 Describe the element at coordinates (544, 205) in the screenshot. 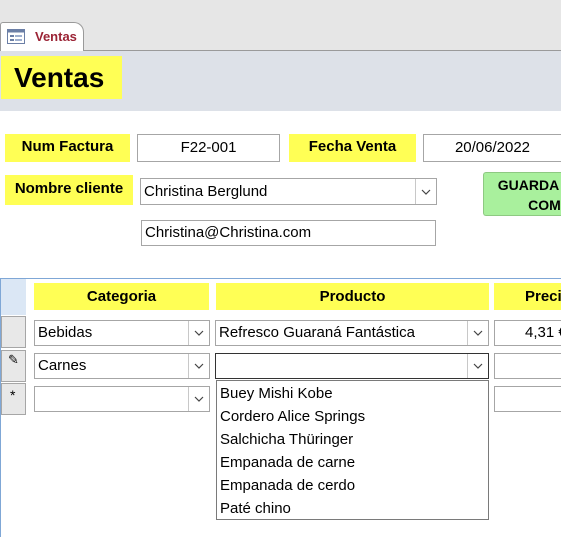

I see `save-label-2: COM` at that location.